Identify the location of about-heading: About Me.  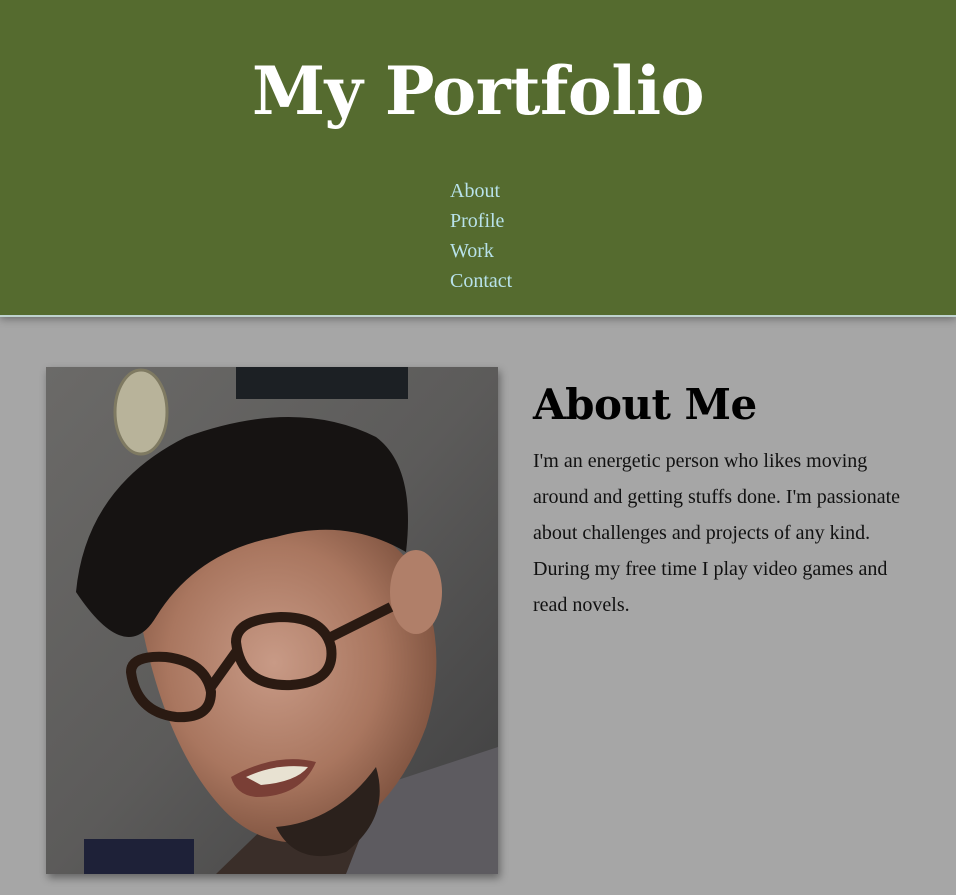
(645, 404).